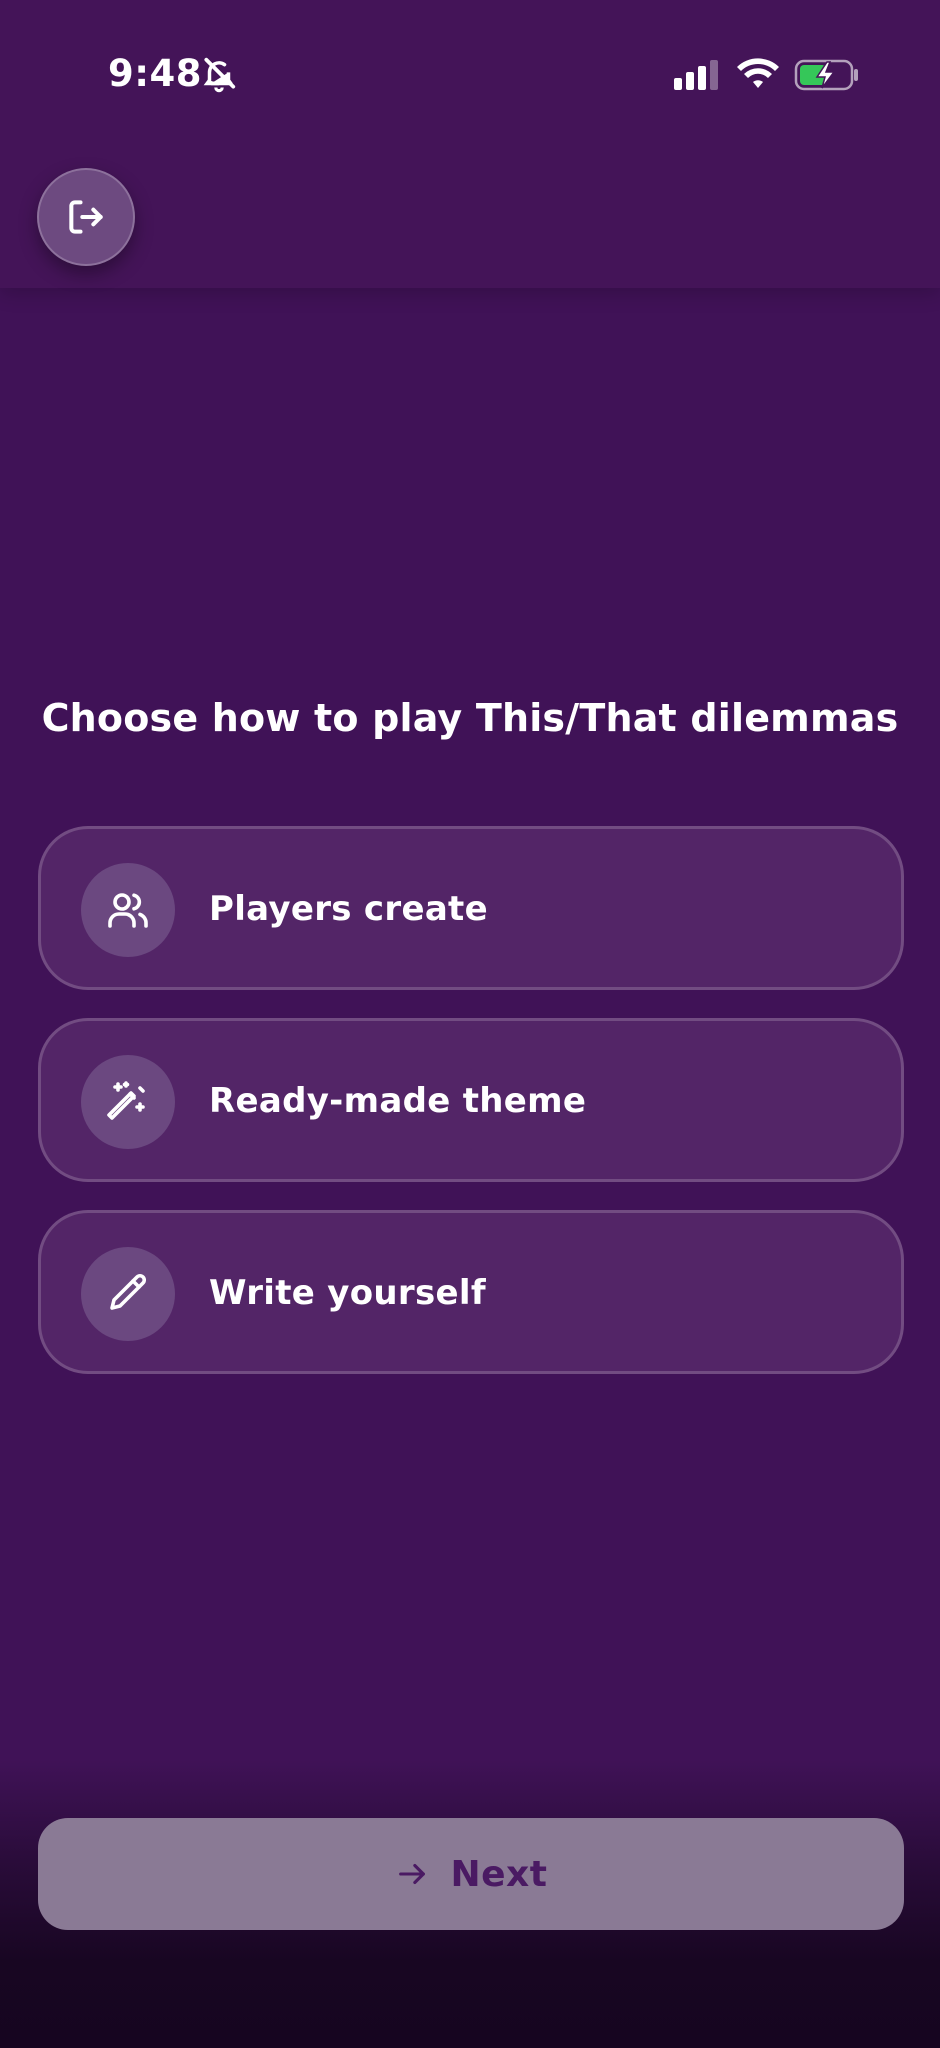 The height and width of the screenshot is (2048, 940). I want to click on option-label: Write yourself, so click(347, 1293).